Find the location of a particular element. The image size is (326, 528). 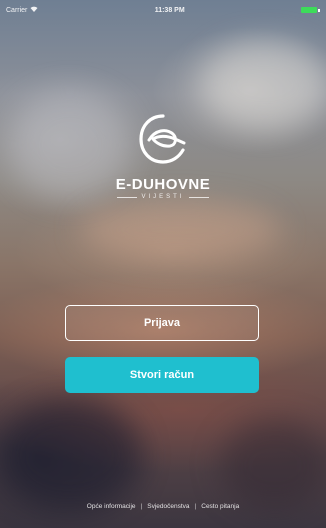

footer-link-general-info: Opće informacije is located at coordinates (111, 506).